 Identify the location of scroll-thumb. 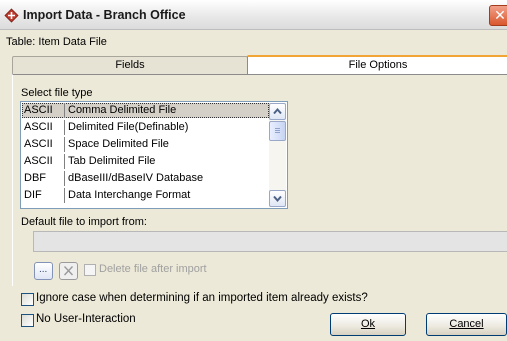
(277, 131).